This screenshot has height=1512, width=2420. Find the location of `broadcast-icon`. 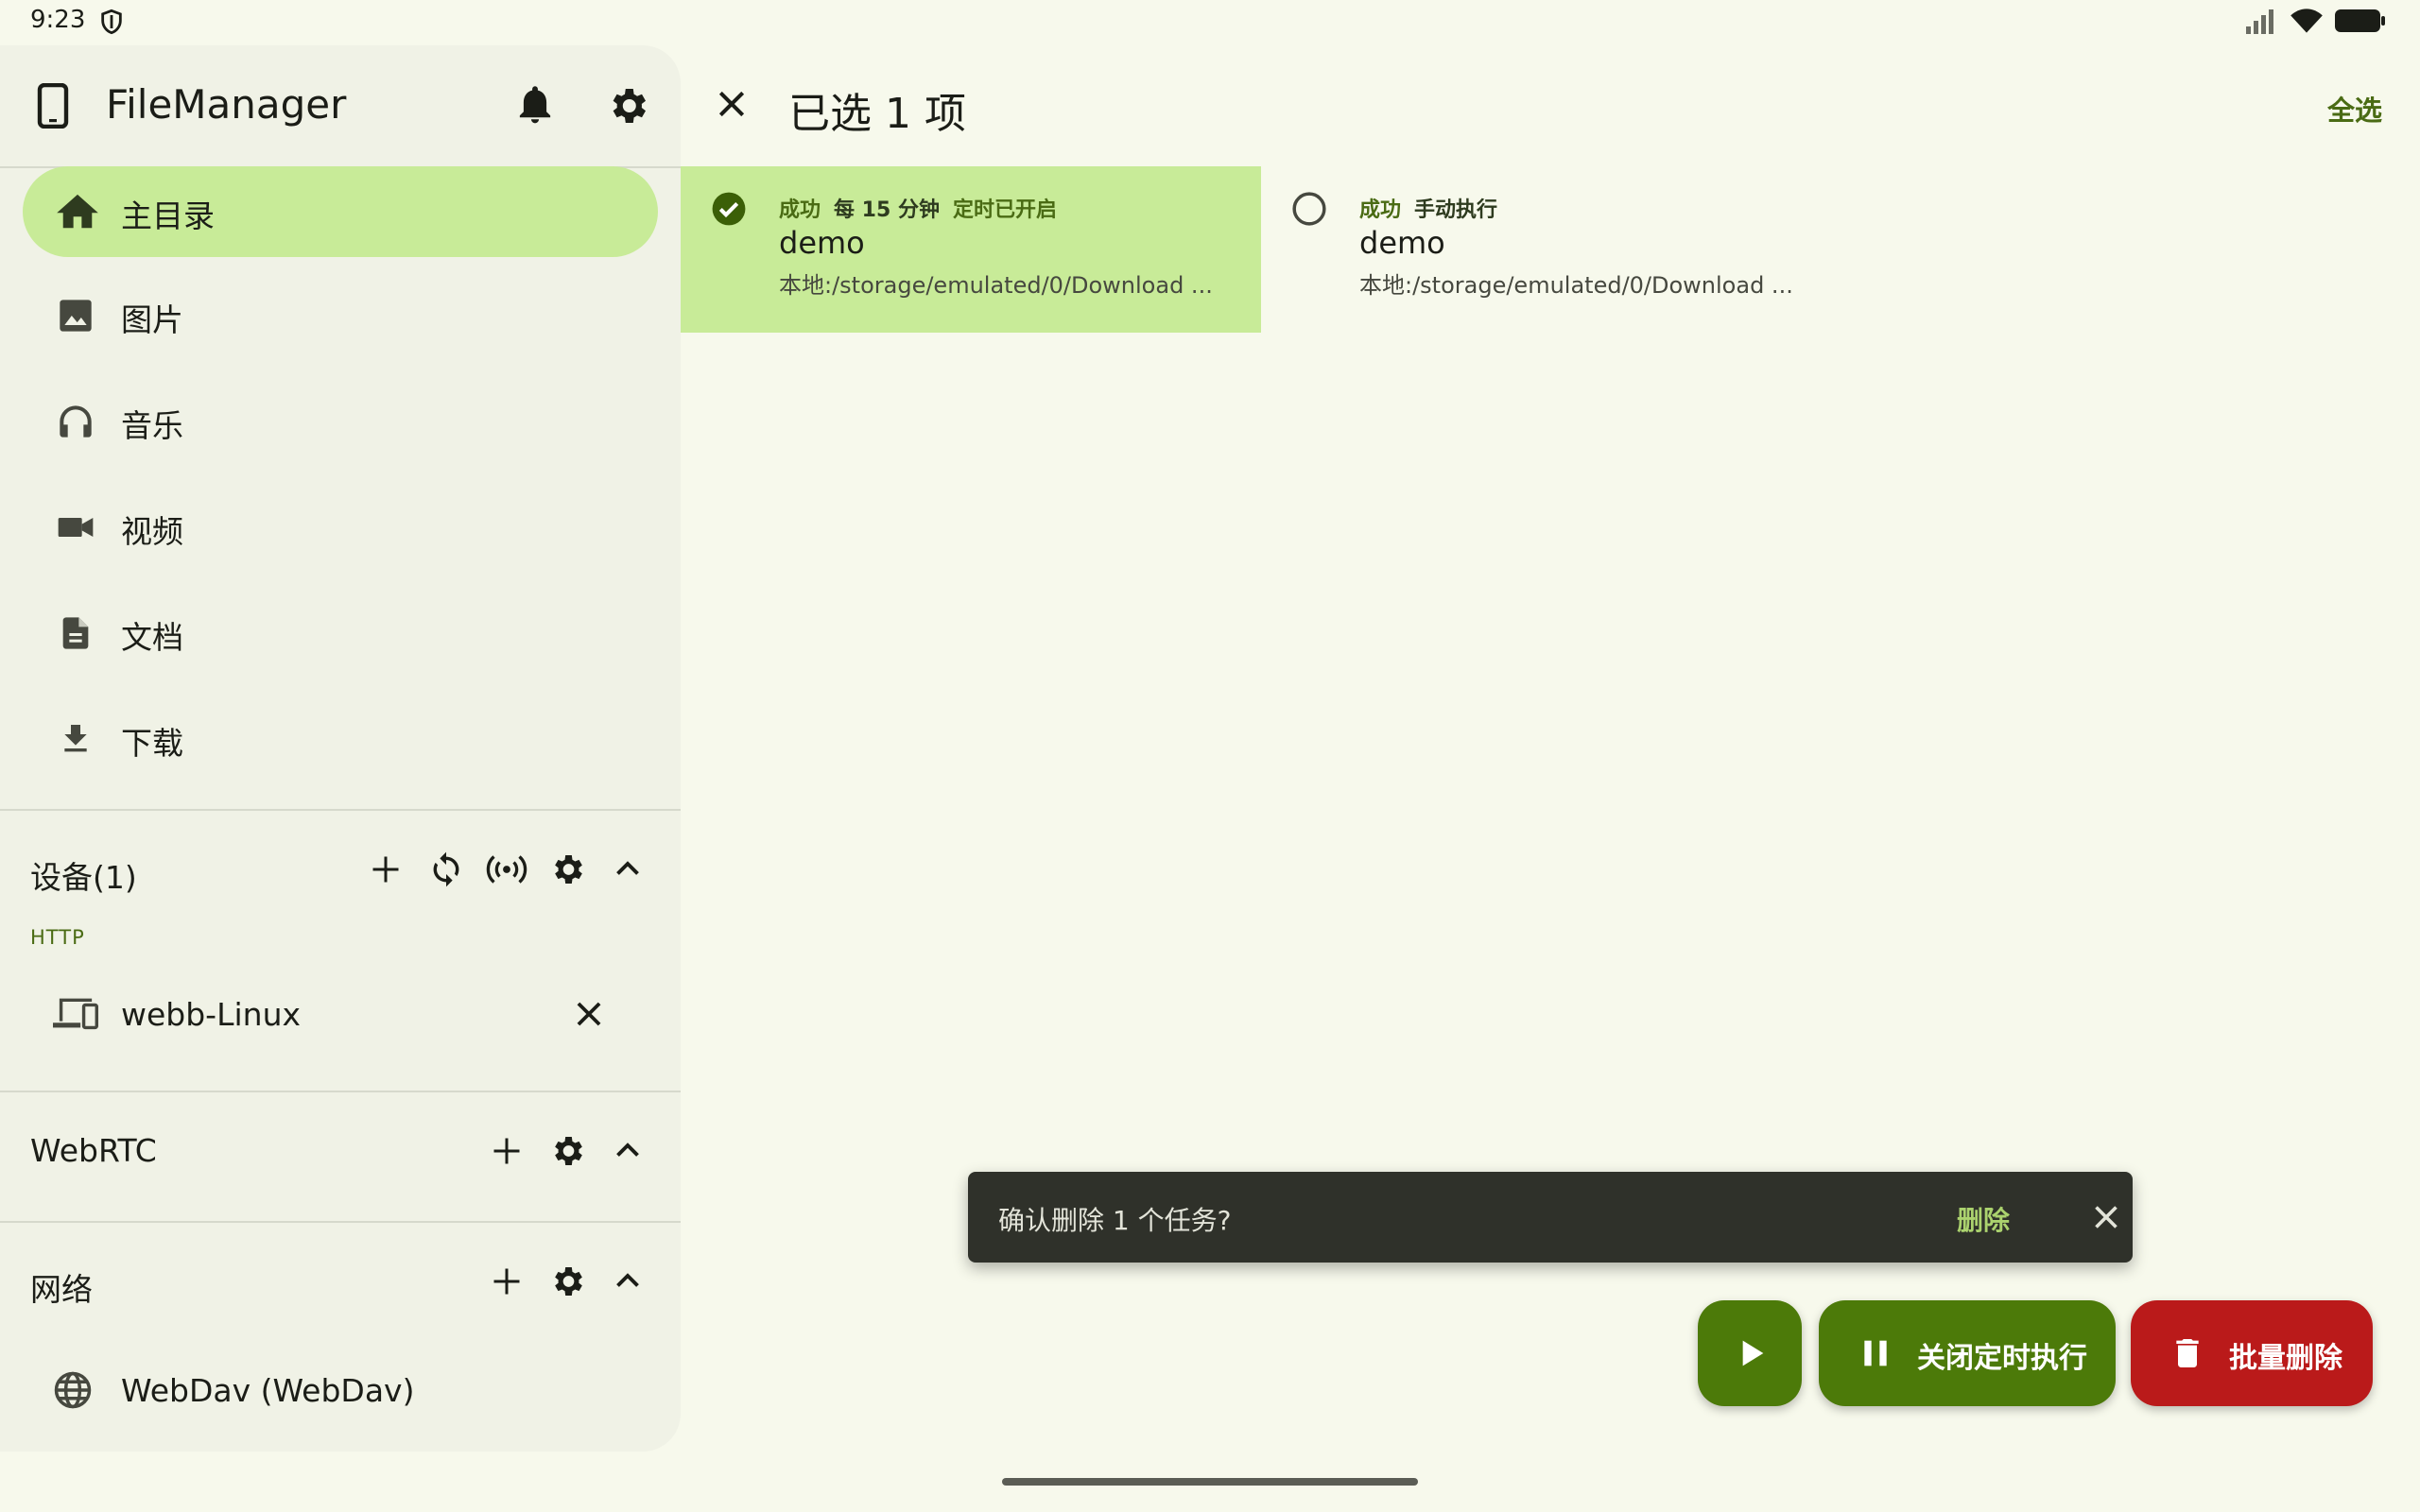

broadcast-icon is located at coordinates (506, 869).